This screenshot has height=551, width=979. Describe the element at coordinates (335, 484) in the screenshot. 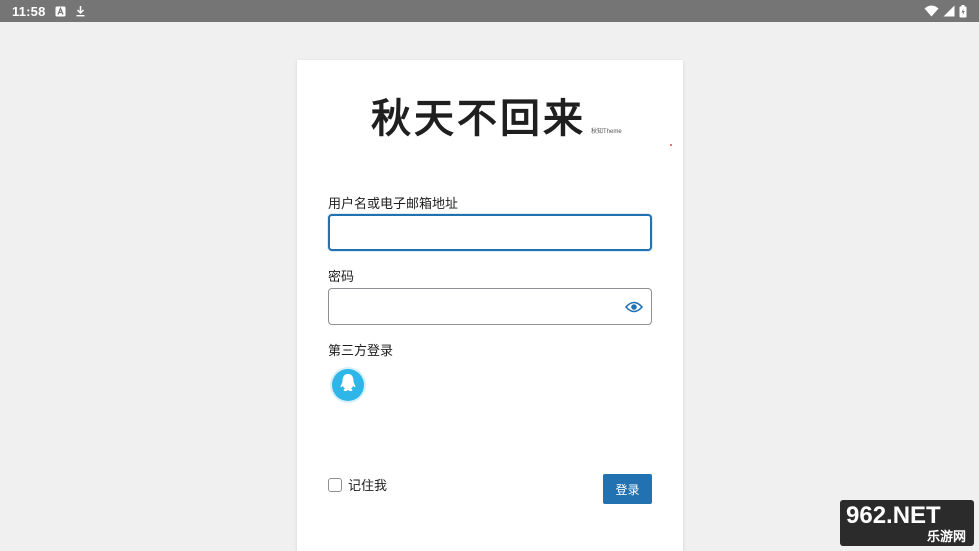

I see `remember-checkbox` at that location.